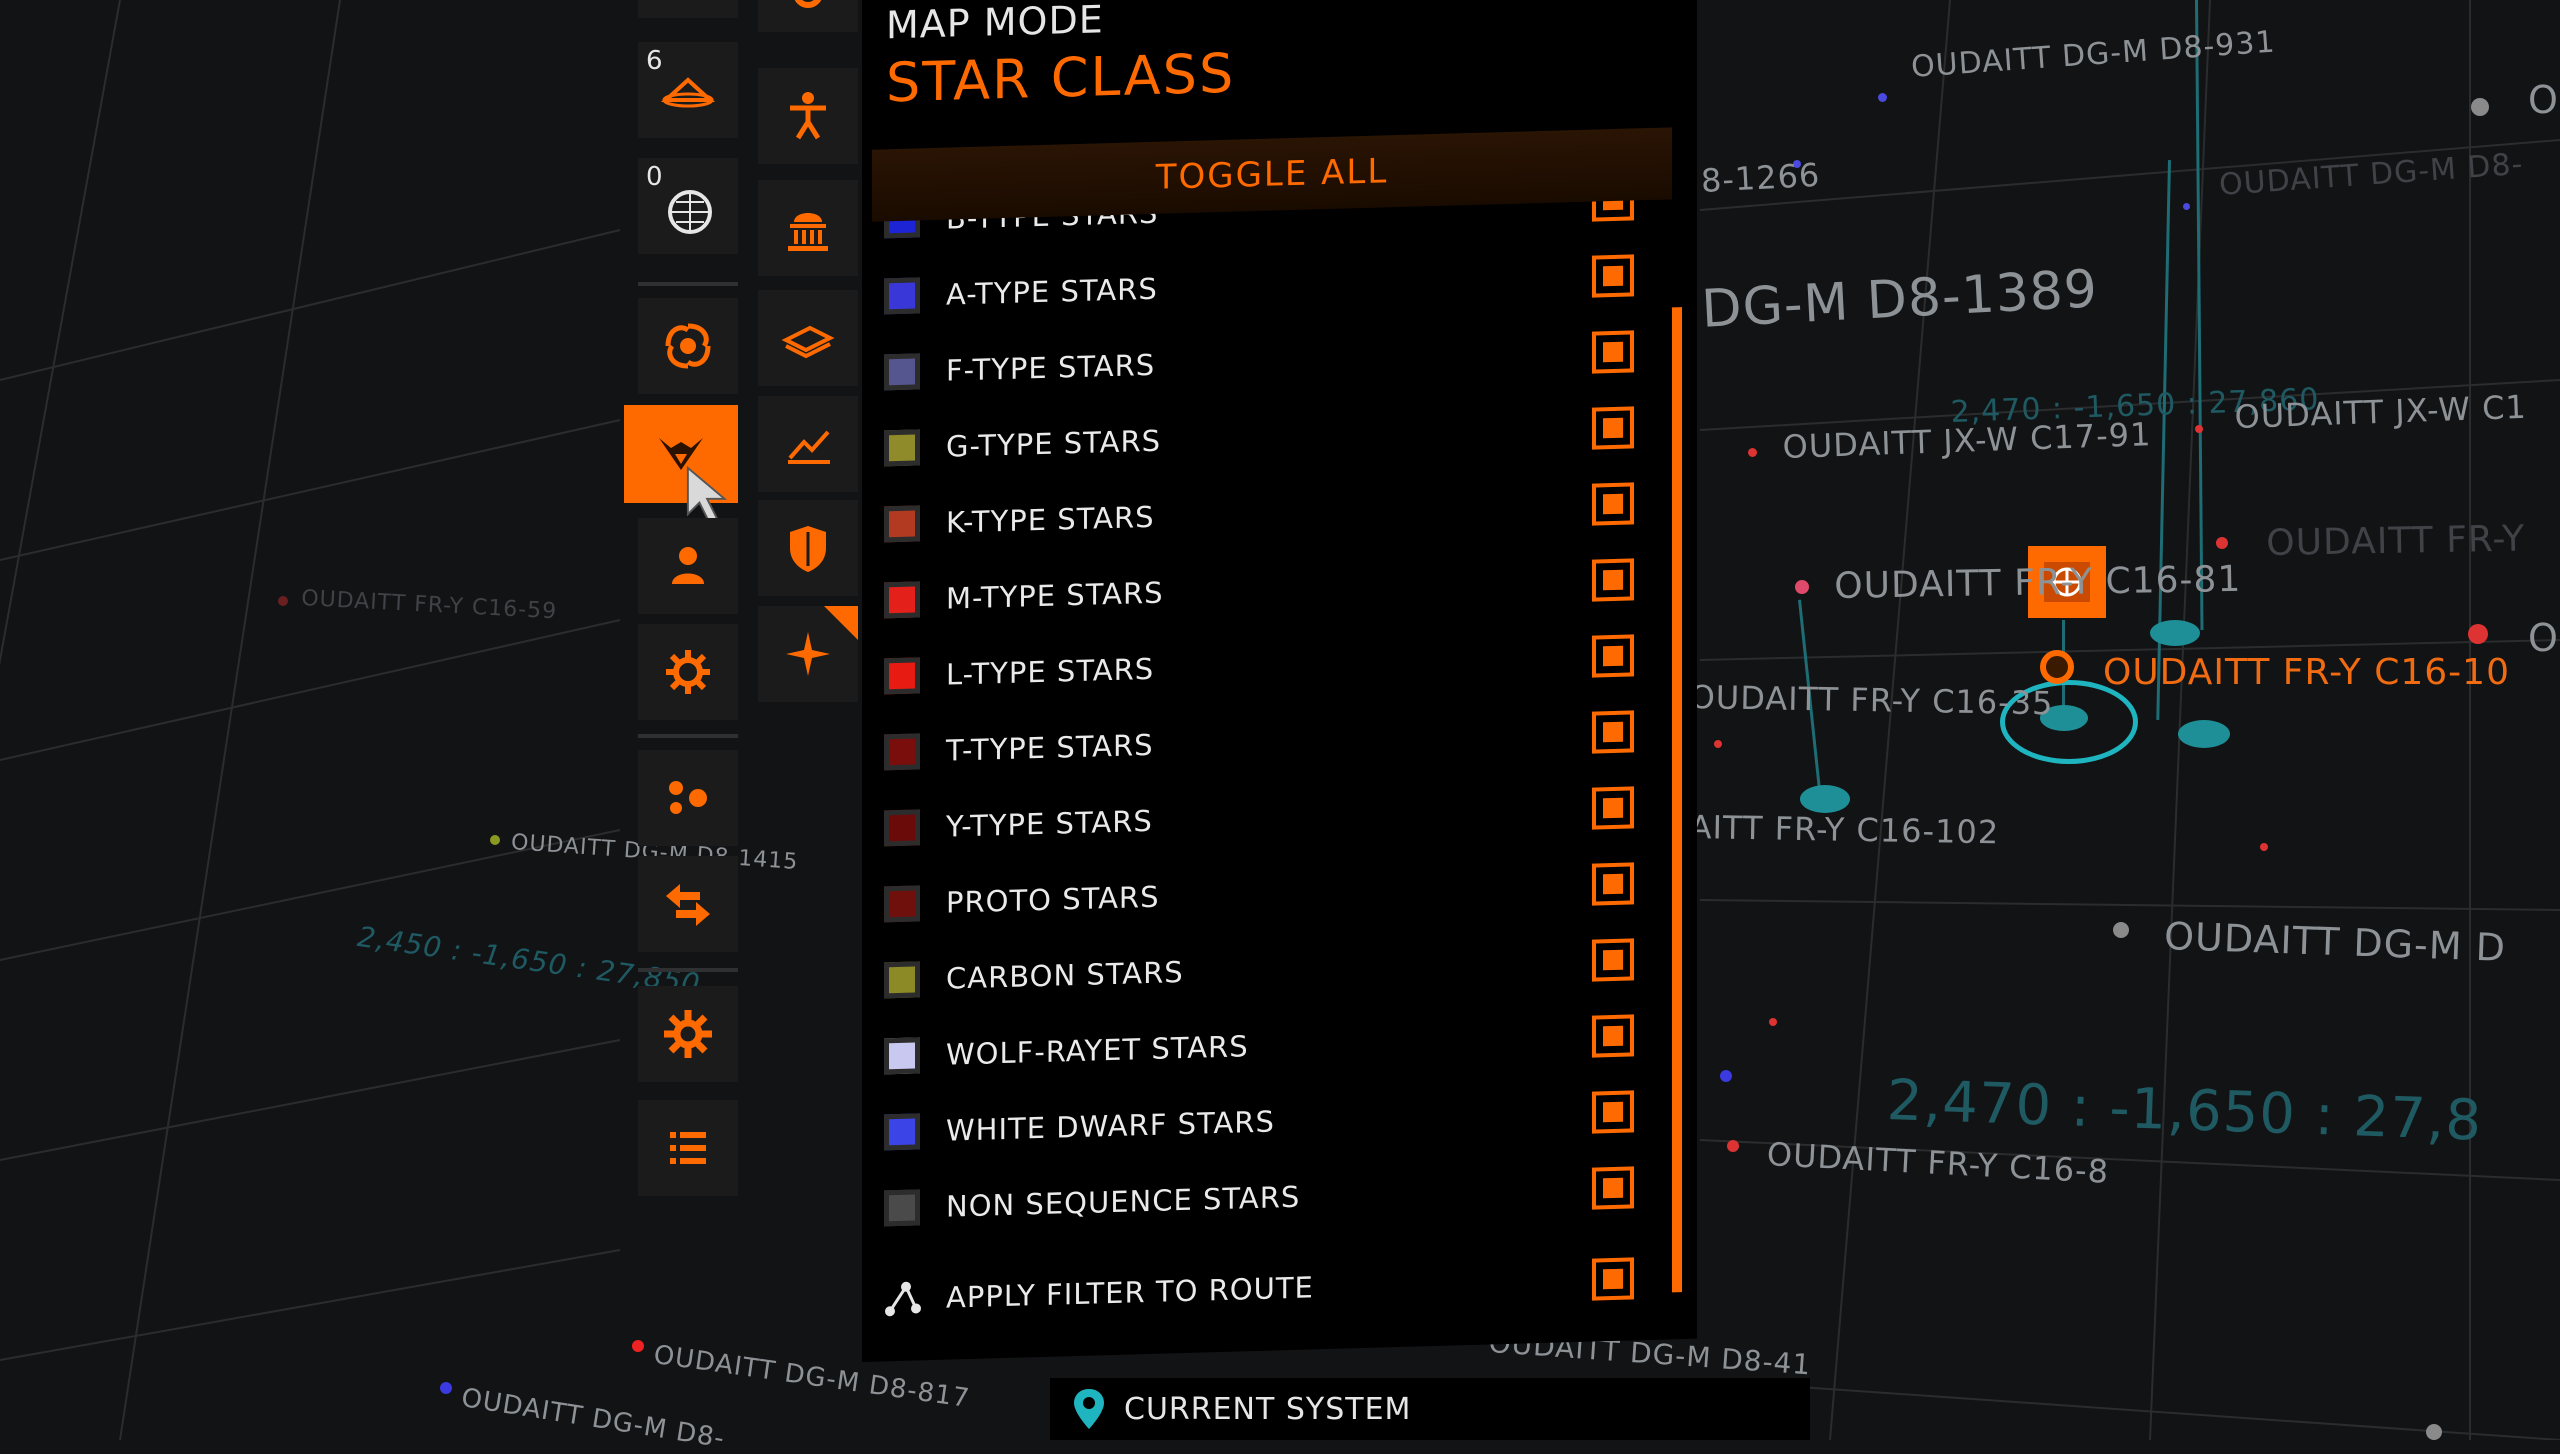 This screenshot has height=1454, width=2560. Describe the element at coordinates (688, 90) in the screenshot. I see `planets-filter-button: 6` at that location.